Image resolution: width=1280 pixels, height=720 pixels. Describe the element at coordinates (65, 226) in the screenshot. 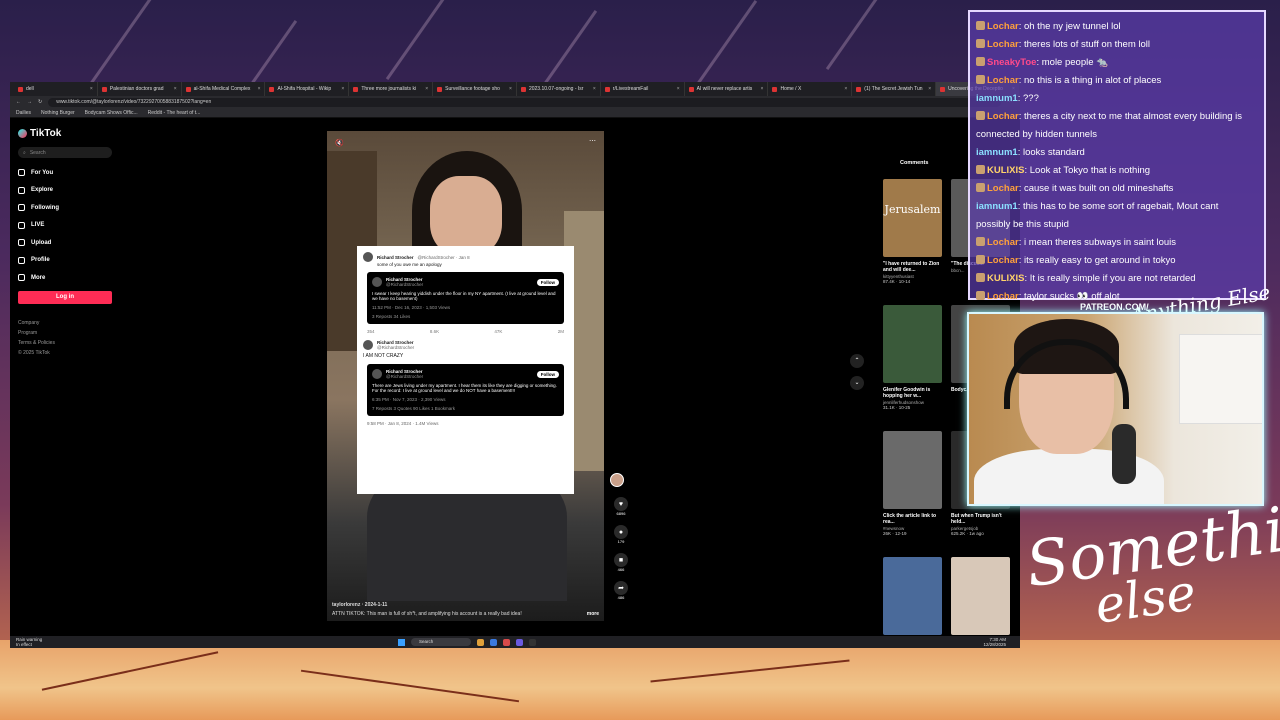

I see `sidebar-item-live: LIVE` at that location.